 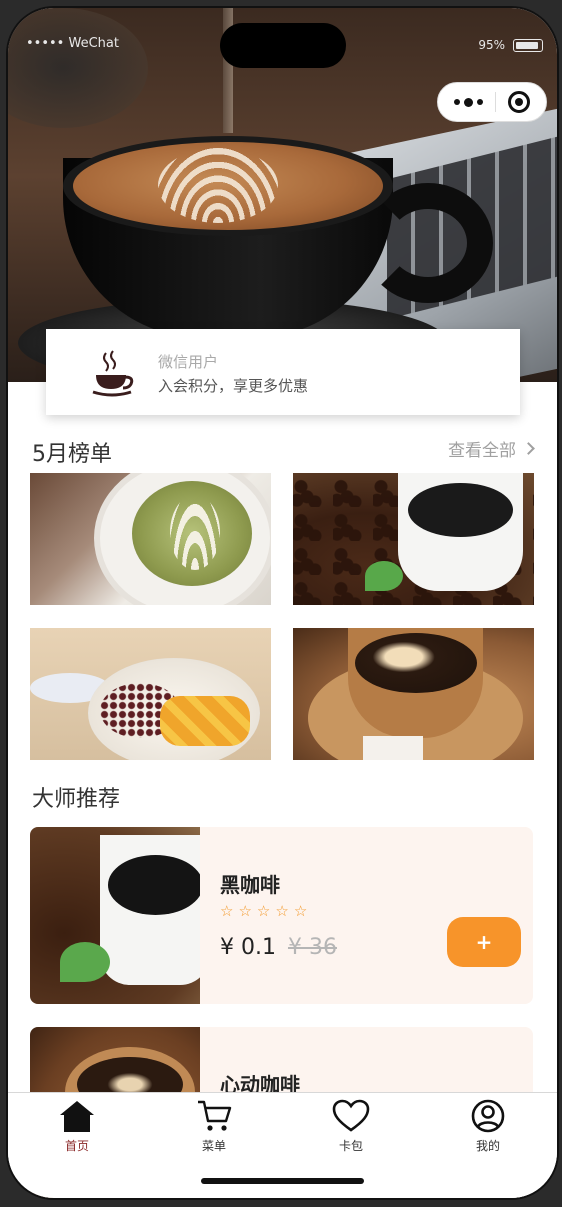 I want to click on tab-label: 菜单, so click(x=213, y=1146).